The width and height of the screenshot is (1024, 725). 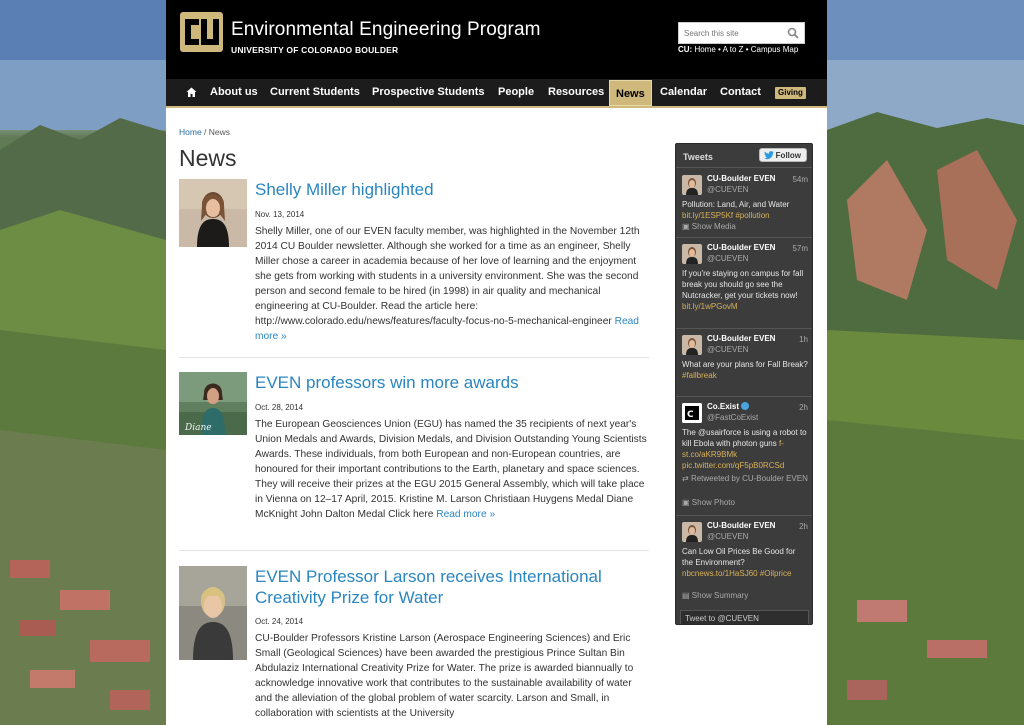 What do you see at coordinates (790, 93) in the screenshot?
I see `giving-button: Giving` at bounding box center [790, 93].